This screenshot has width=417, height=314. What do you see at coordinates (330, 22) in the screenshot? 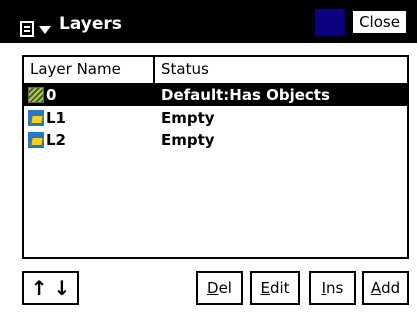
I see `sip-indicator` at bounding box center [330, 22].